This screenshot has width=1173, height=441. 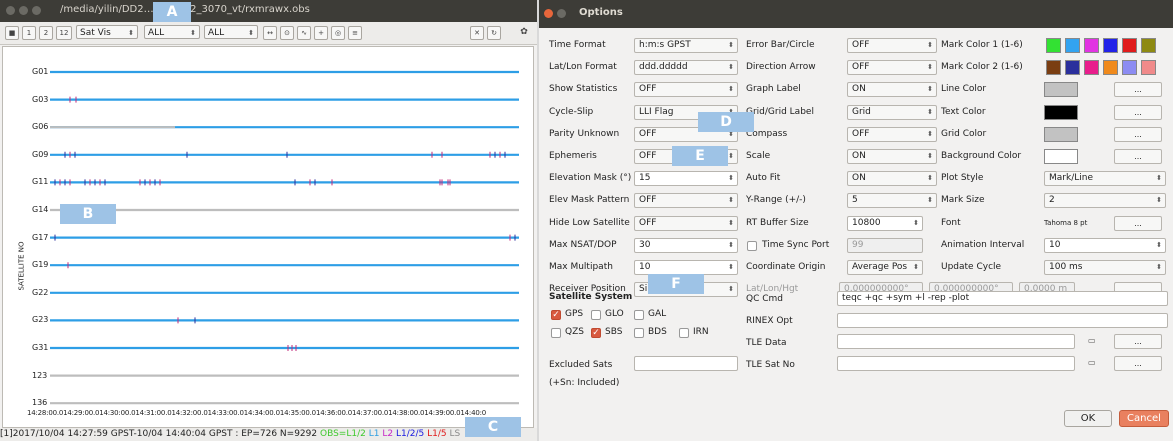 I want to click on option-label: Show Statistics, so click(x=583, y=89).